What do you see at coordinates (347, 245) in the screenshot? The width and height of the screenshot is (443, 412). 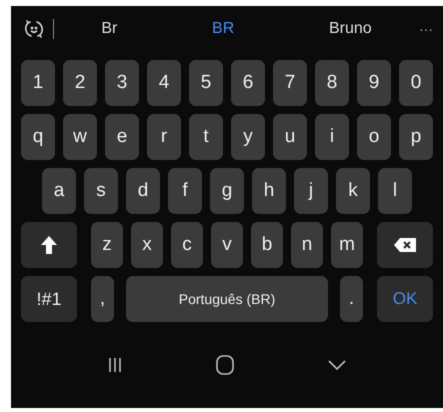 I see `key: m` at bounding box center [347, 245].